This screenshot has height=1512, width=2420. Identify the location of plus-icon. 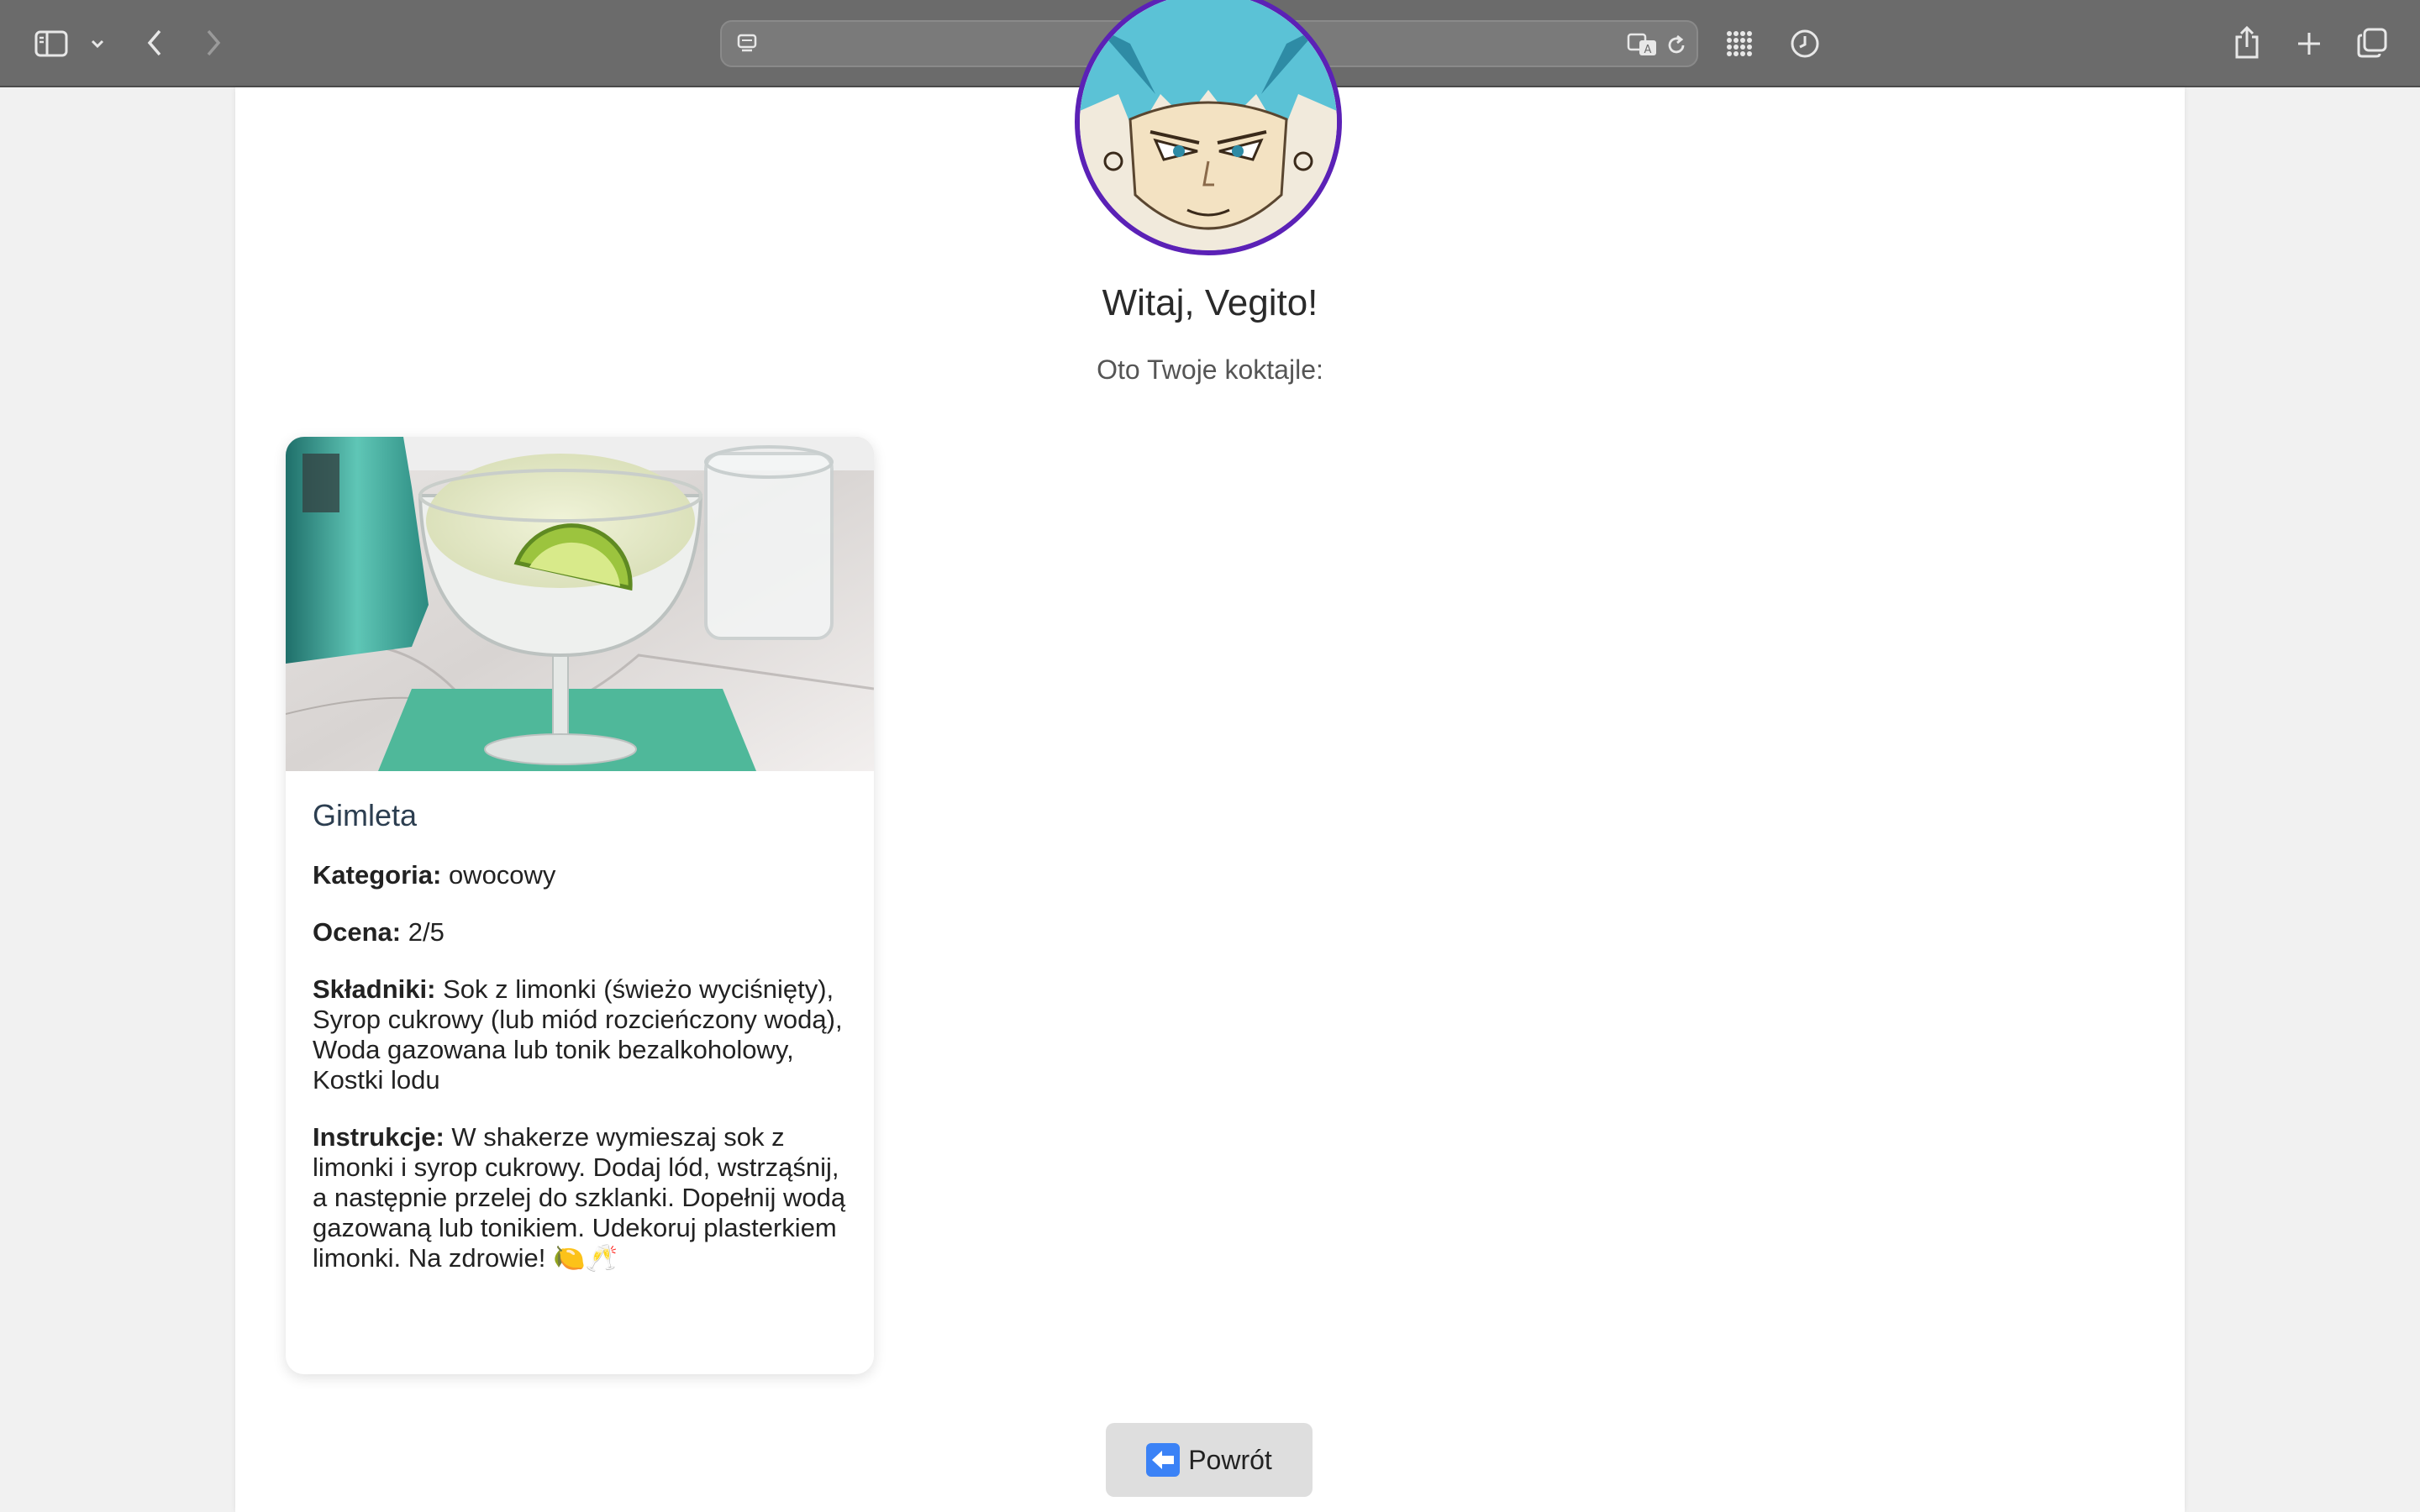
(2309, 44).